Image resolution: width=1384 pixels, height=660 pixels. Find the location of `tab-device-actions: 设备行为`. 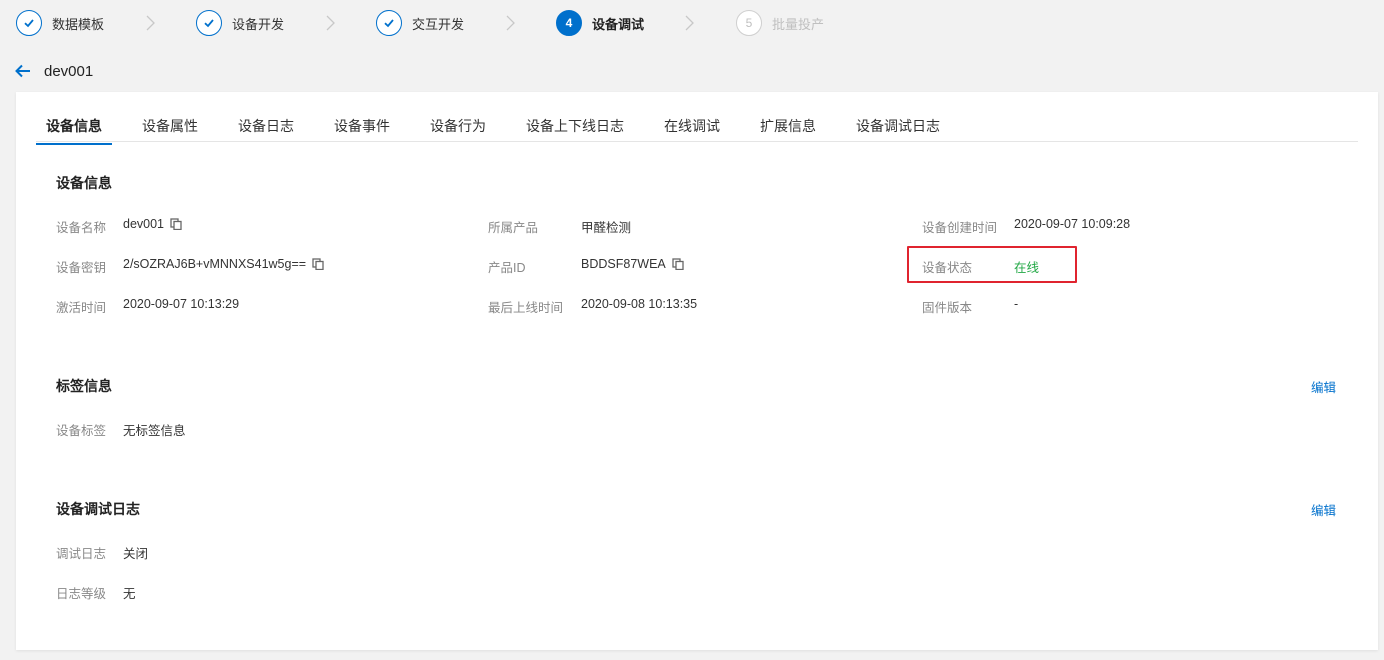

tab-device-actions: 设备行为 is located at coordinates (458, 129).